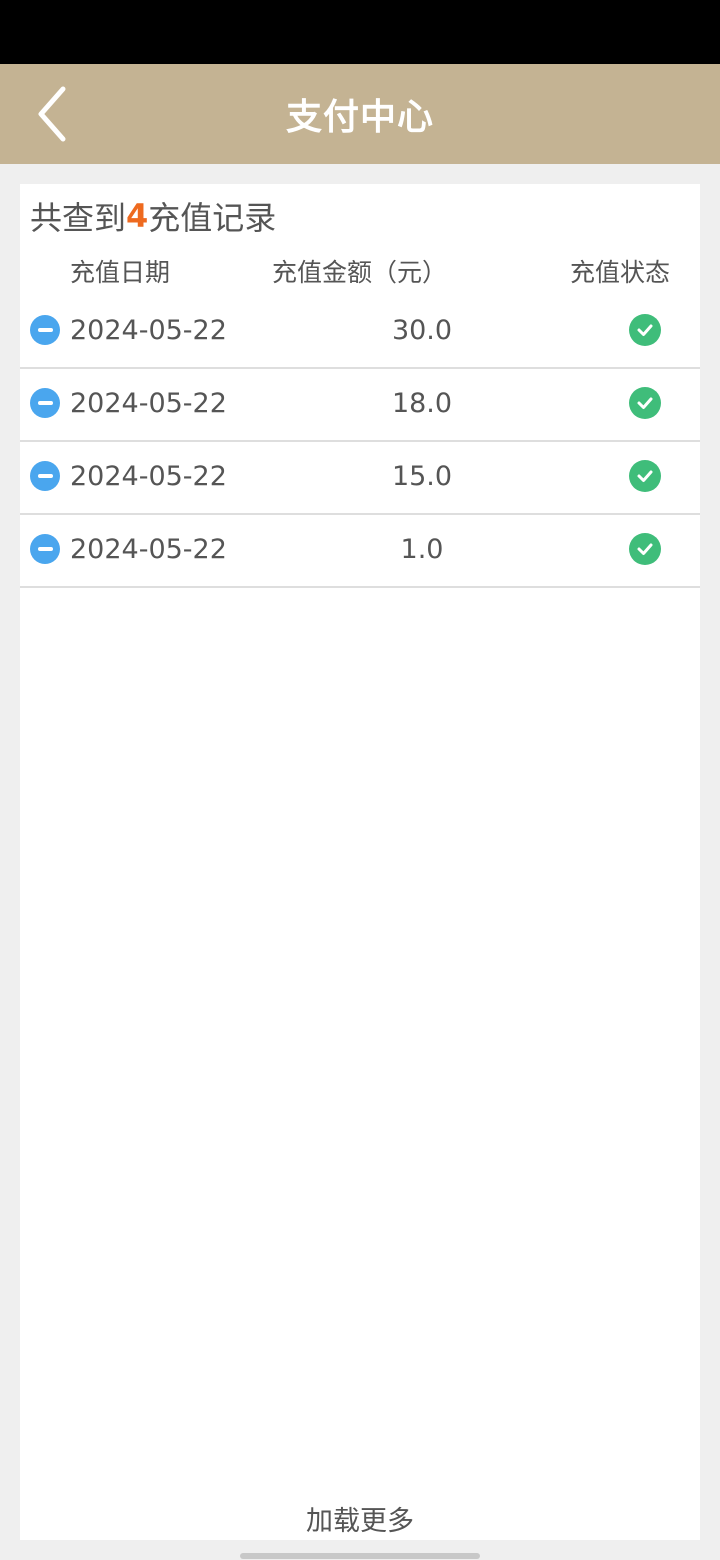 This screenshot has width=720, height=1560. I want to click on records-count: 4, so click(137, 216).